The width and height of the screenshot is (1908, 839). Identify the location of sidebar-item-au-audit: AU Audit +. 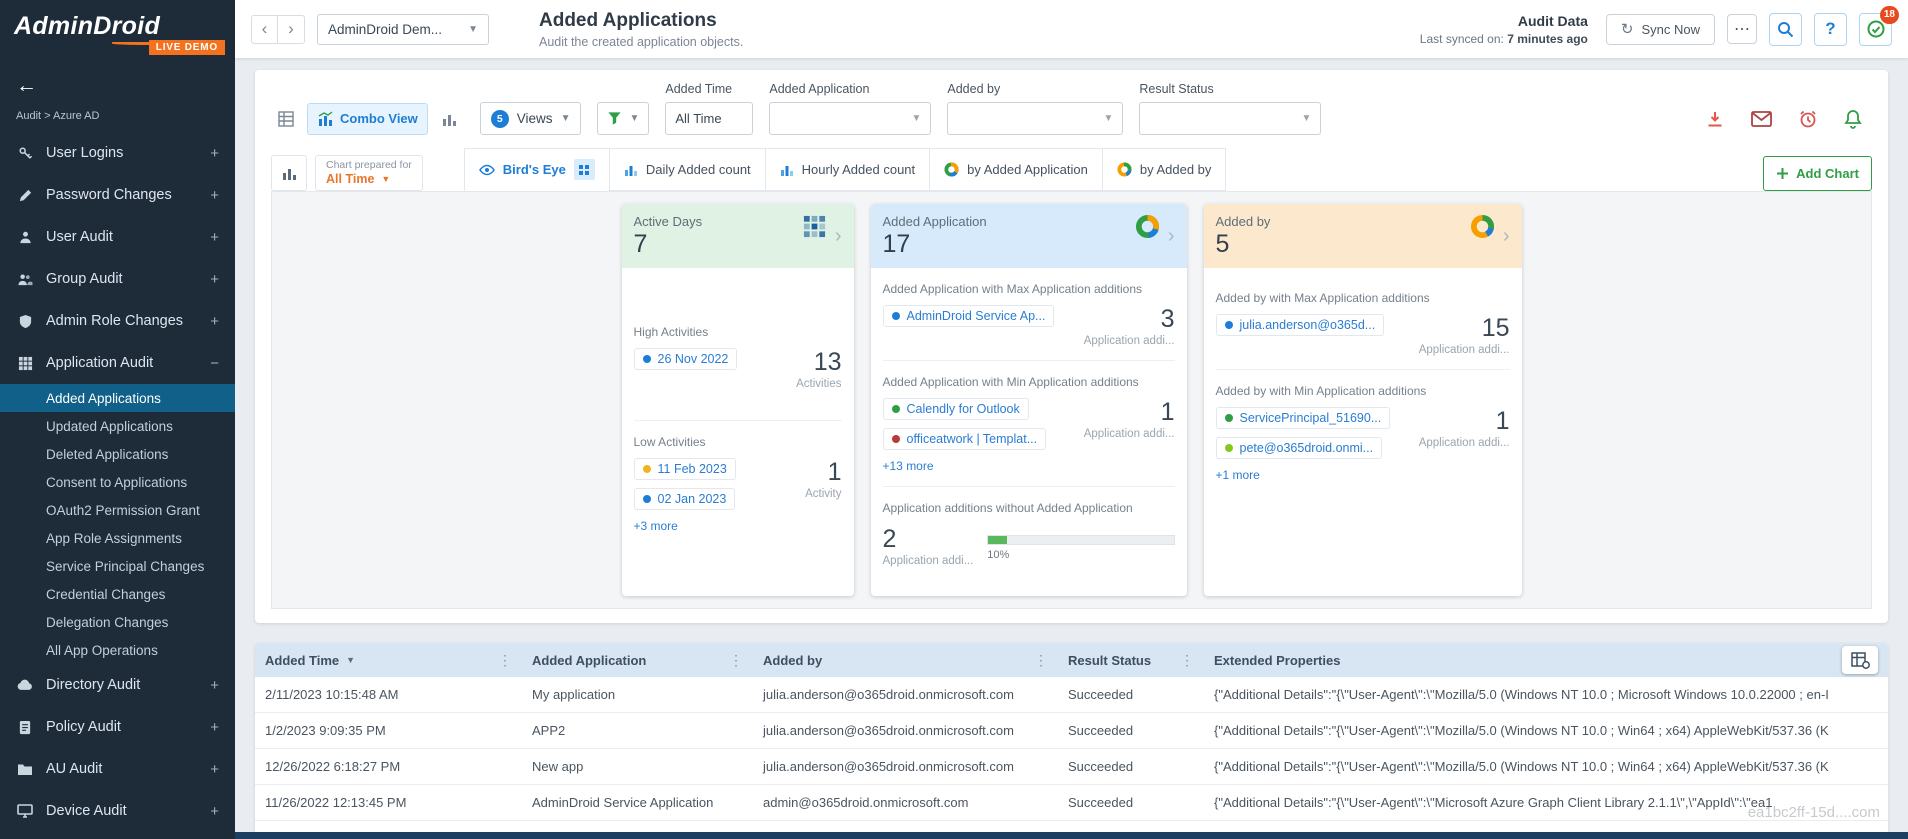
(117, 769).